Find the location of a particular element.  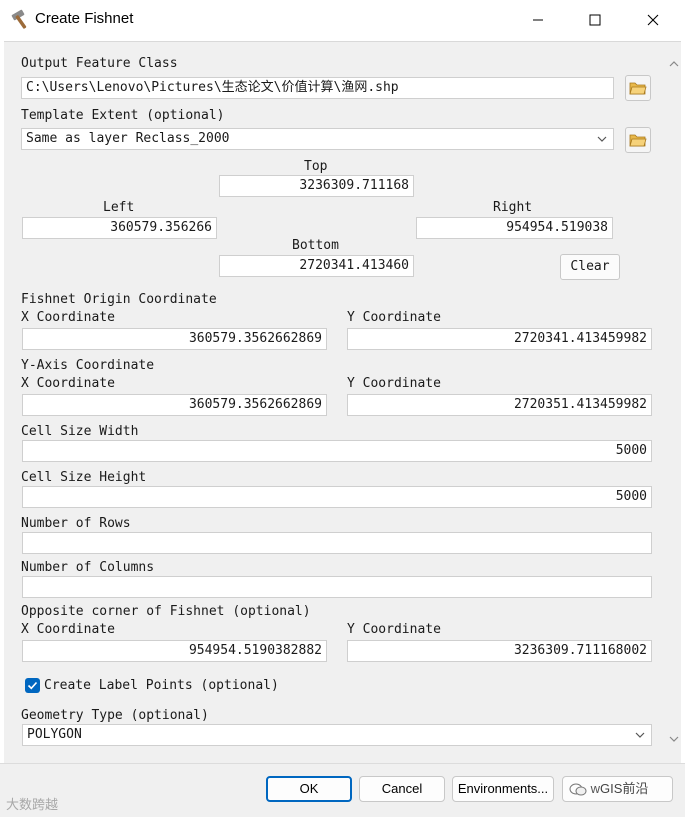

show-help-button: wGIS前沿 is located at coordinates (617, 789).